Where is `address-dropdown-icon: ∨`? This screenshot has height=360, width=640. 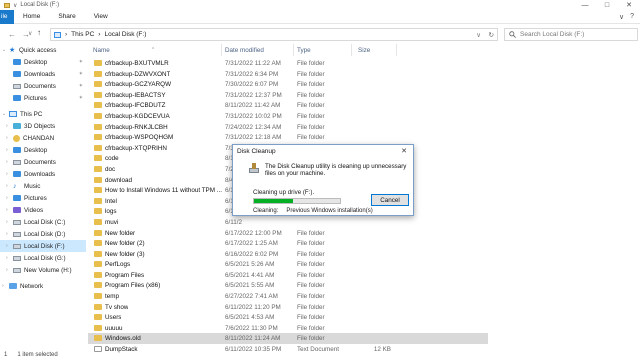
address-dropdown-icon: ∨ is located at coordinates (478, 35).